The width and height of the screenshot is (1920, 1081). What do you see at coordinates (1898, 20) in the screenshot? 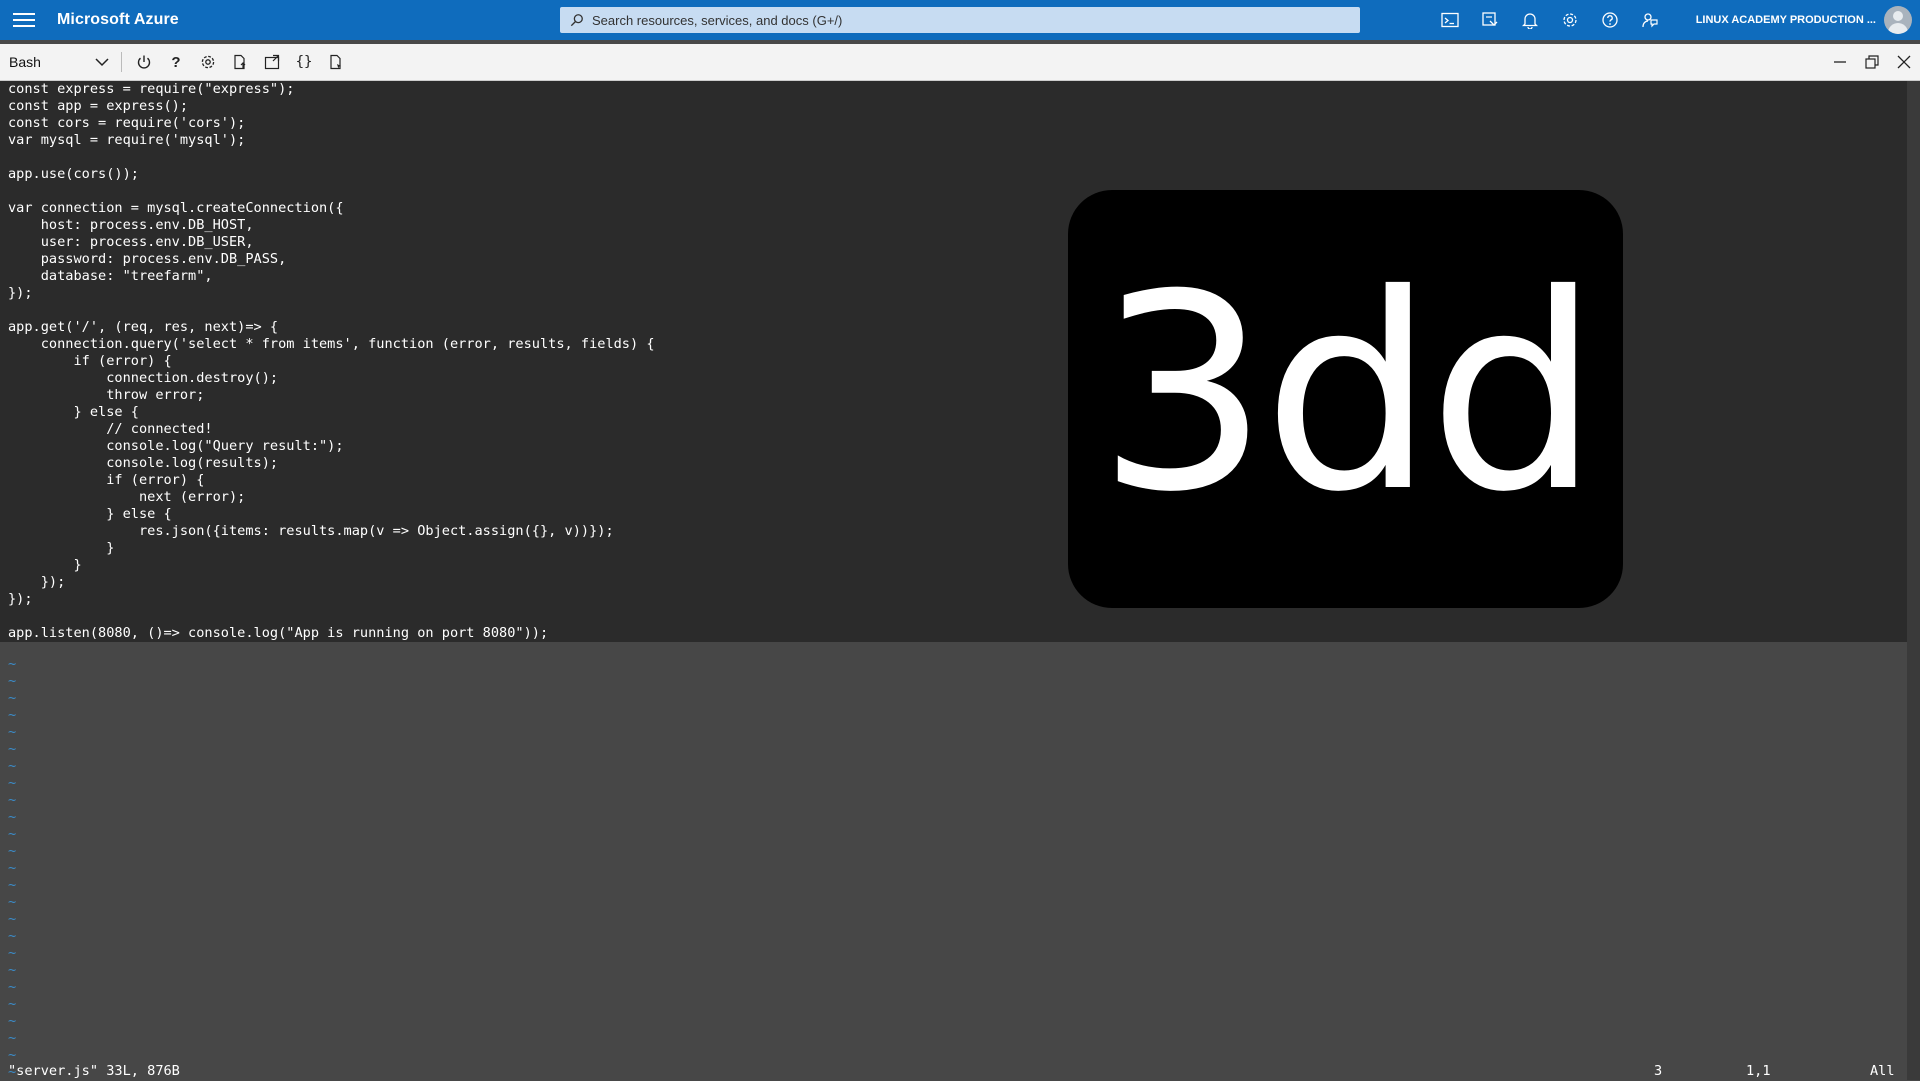
I see `avatar` at bounding box center [1898, 20].